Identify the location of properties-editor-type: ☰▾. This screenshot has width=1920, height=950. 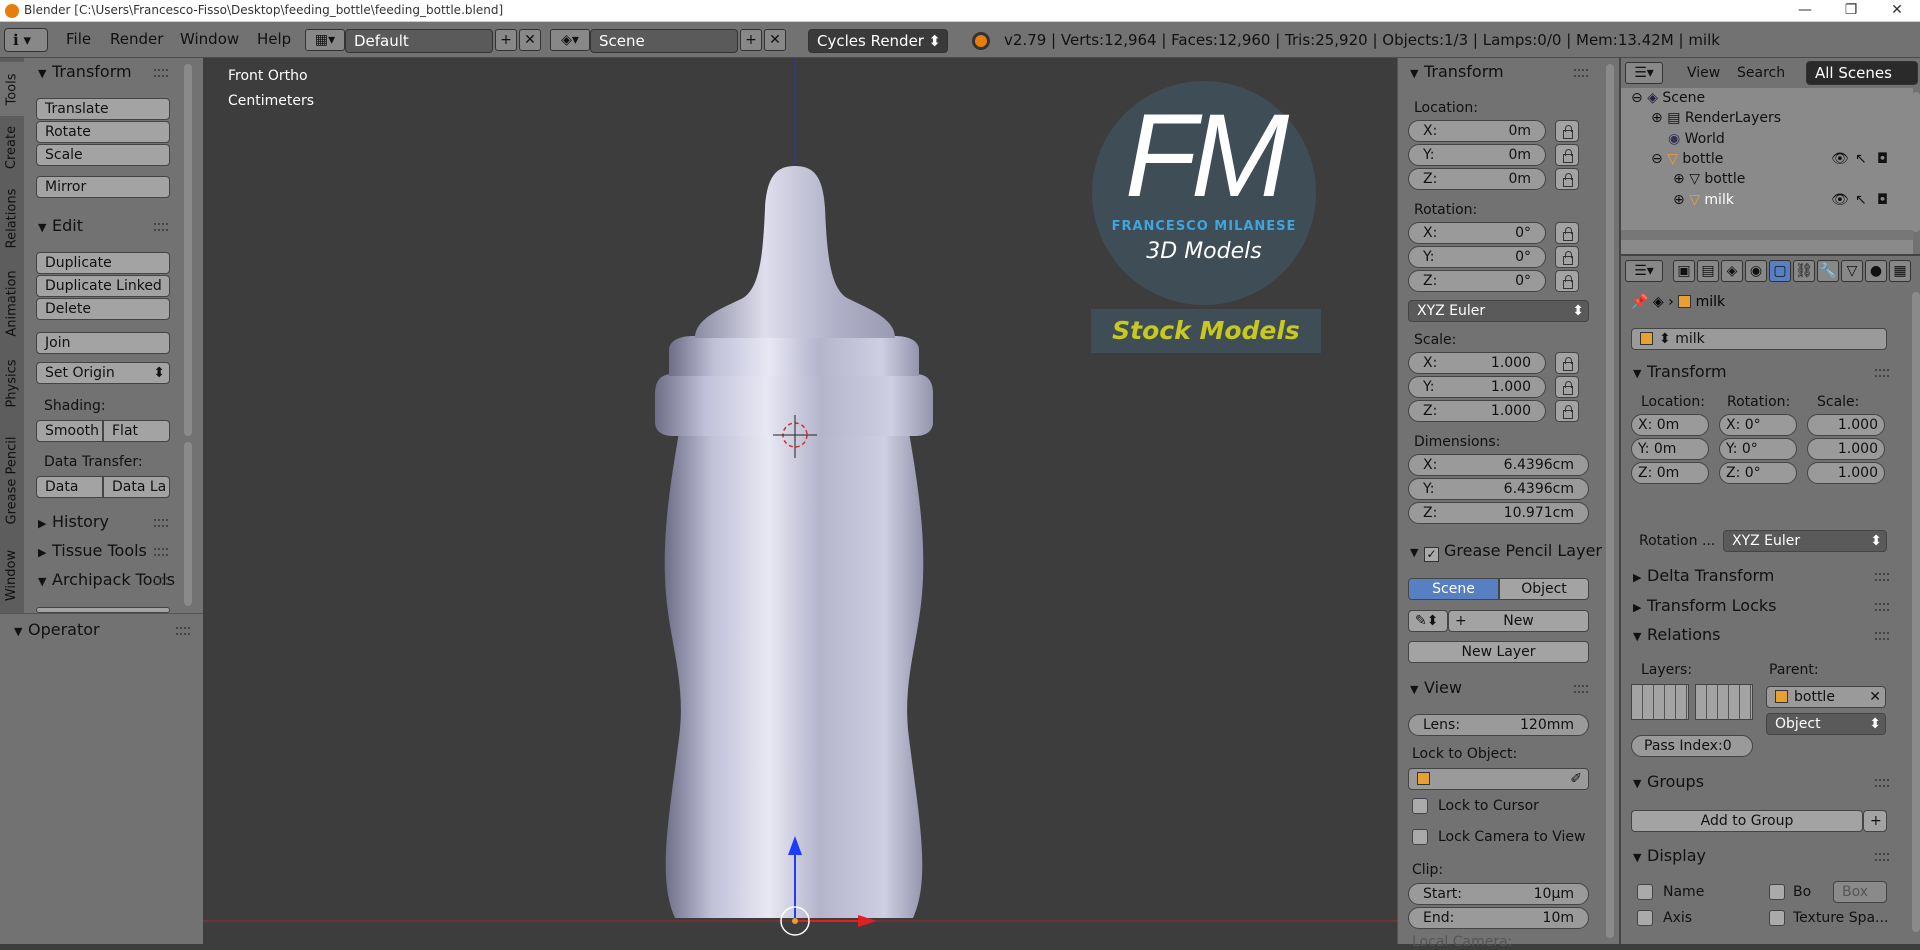
(1644, 271).